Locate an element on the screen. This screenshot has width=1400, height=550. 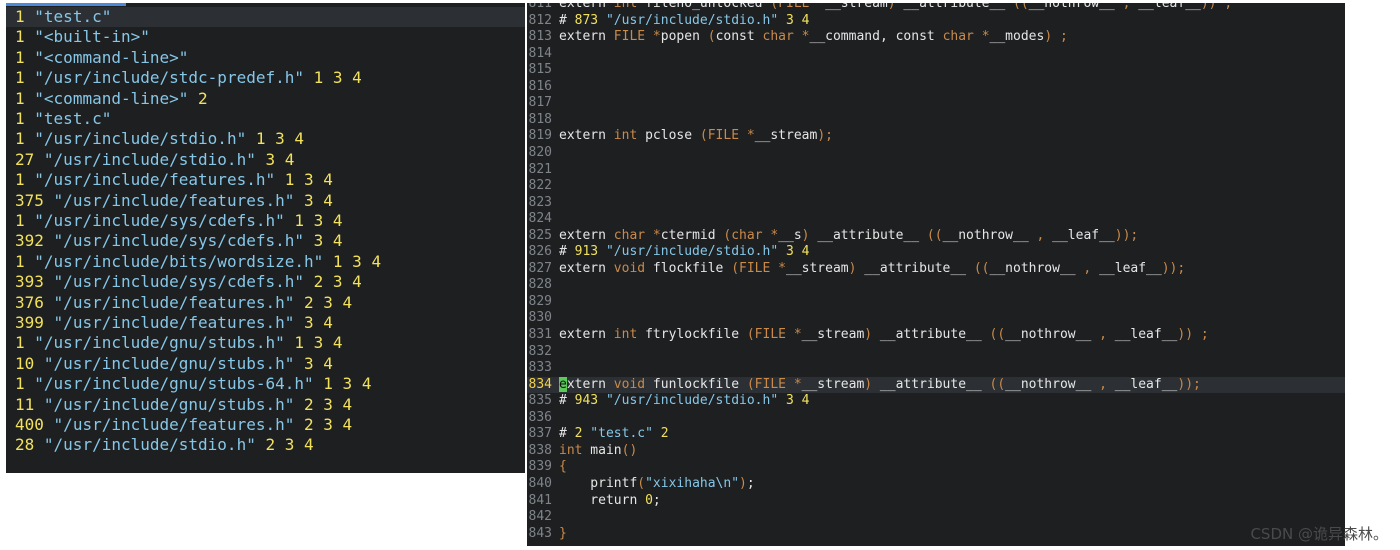
linemarker-row: 11 "/usr/include/gnu/stubs.h" 2 3 4 is located at coordinates (265, 405).